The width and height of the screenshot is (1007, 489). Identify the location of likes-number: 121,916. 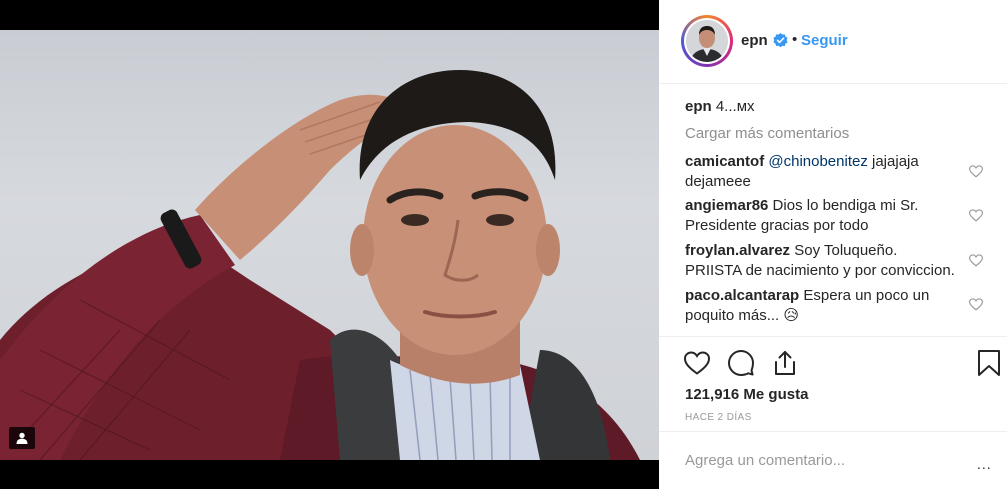
(712, 394).